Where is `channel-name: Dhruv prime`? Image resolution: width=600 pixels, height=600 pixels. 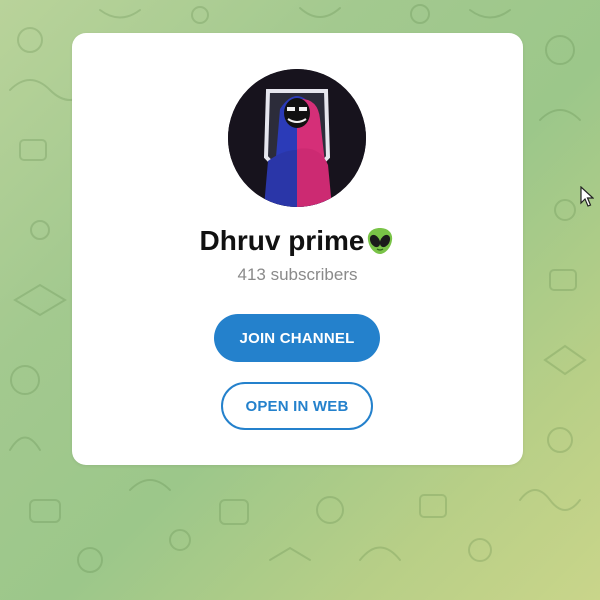
channel-name: Dhruv prime is located at coordinates (282, 240).